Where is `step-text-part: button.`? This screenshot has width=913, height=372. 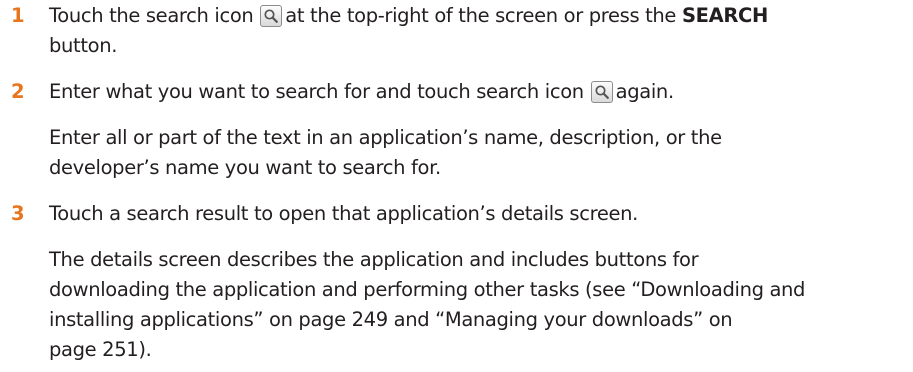 step-text-part: button. is located at coordinates (83, 45).